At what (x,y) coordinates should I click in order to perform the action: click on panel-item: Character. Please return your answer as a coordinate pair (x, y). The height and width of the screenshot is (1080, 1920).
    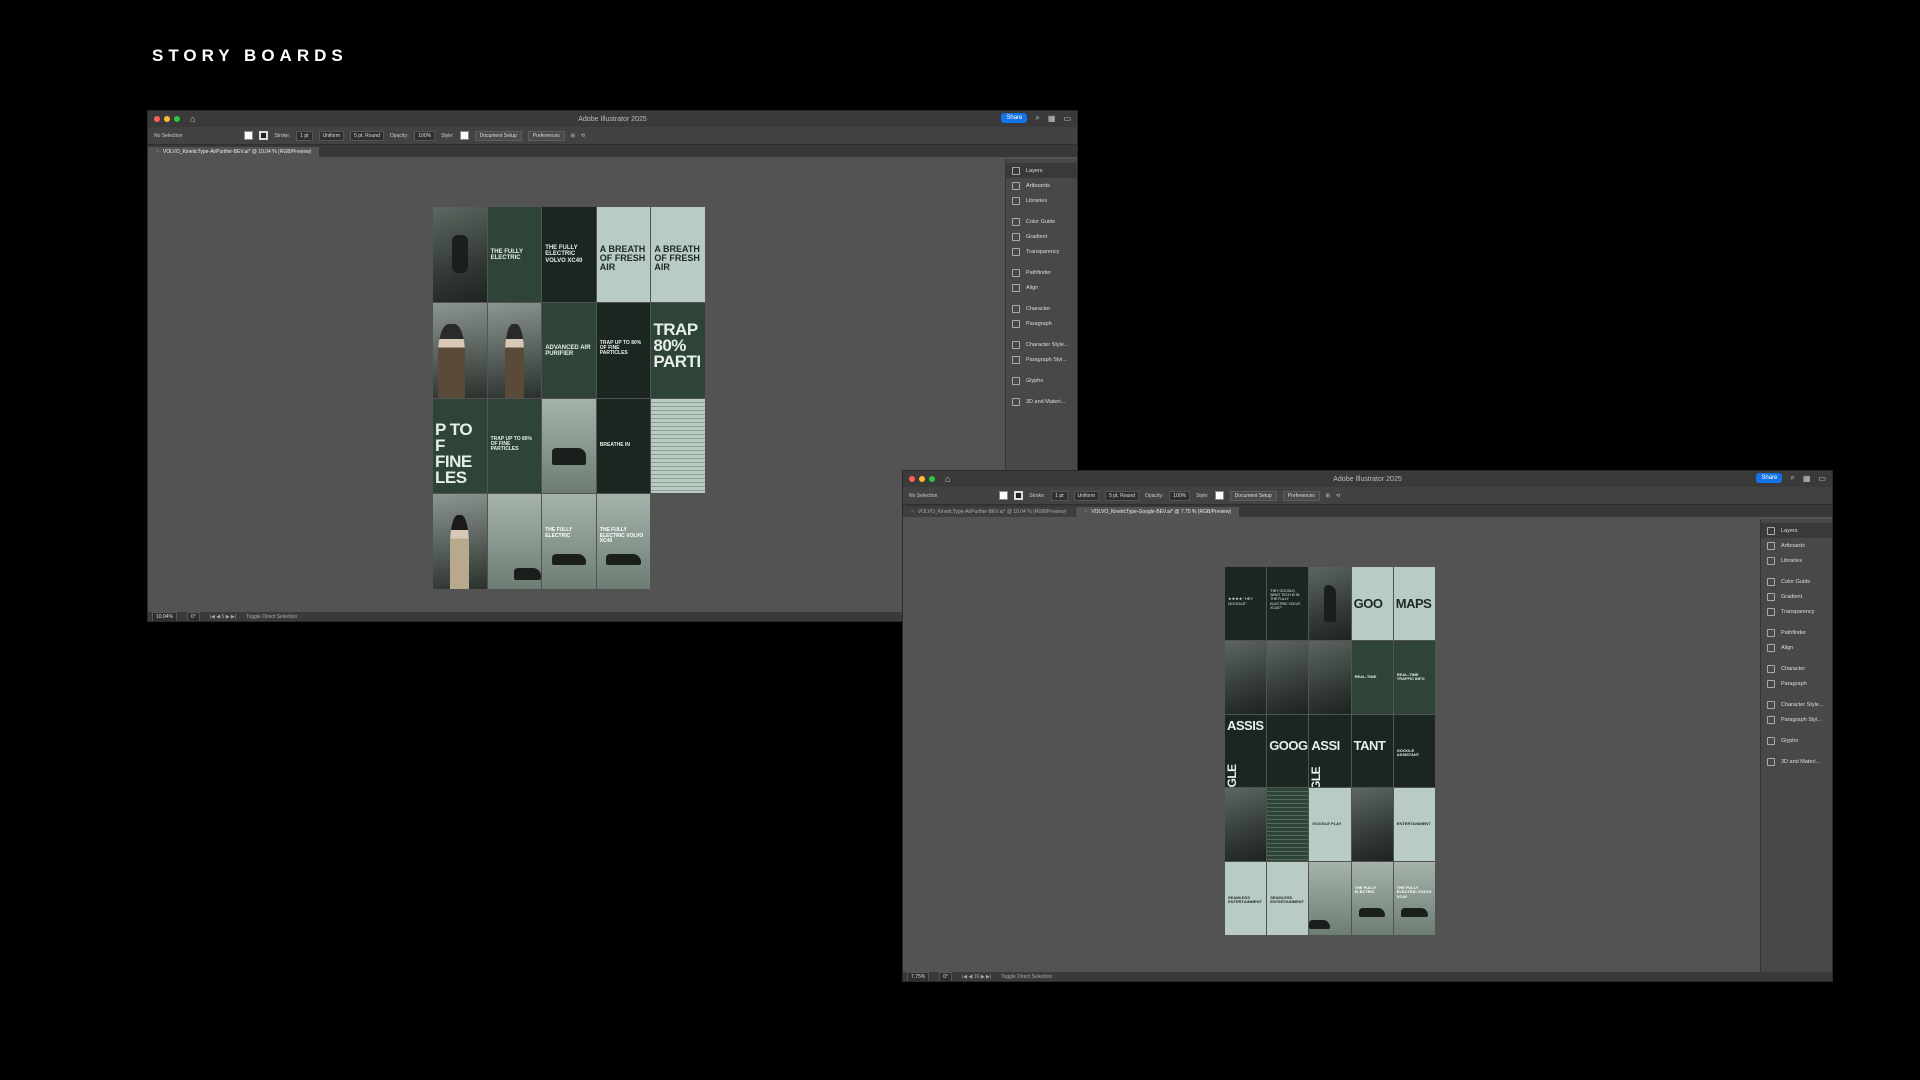
    Looking at the image, I should click on (1041, 308).